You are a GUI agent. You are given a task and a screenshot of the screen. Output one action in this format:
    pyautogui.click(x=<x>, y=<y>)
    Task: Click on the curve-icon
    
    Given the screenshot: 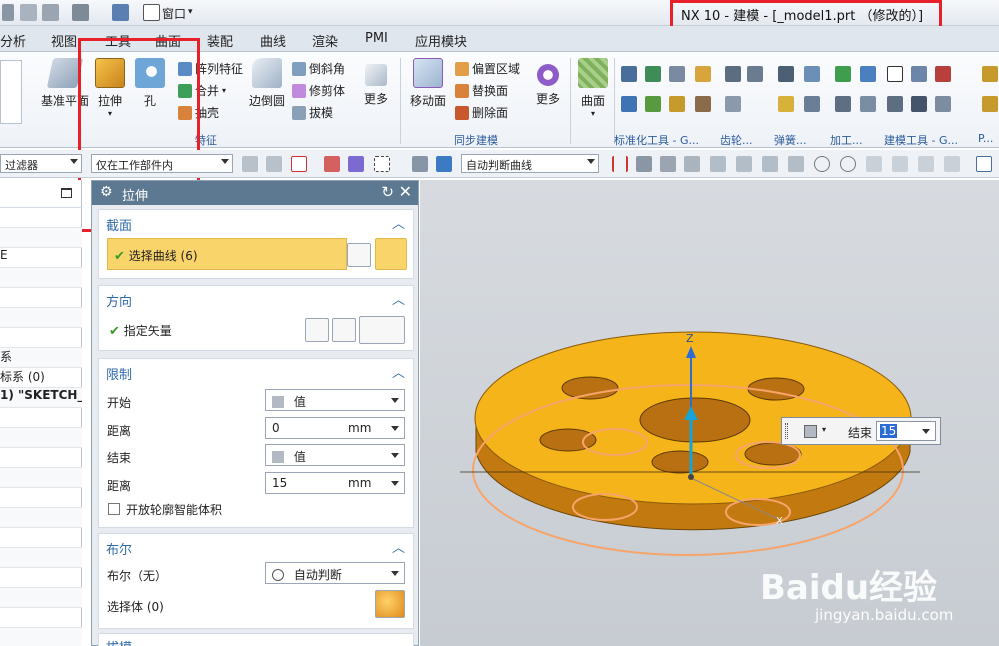 What is the action you would take?
    pyautogui.click(x=391, y=254)
    